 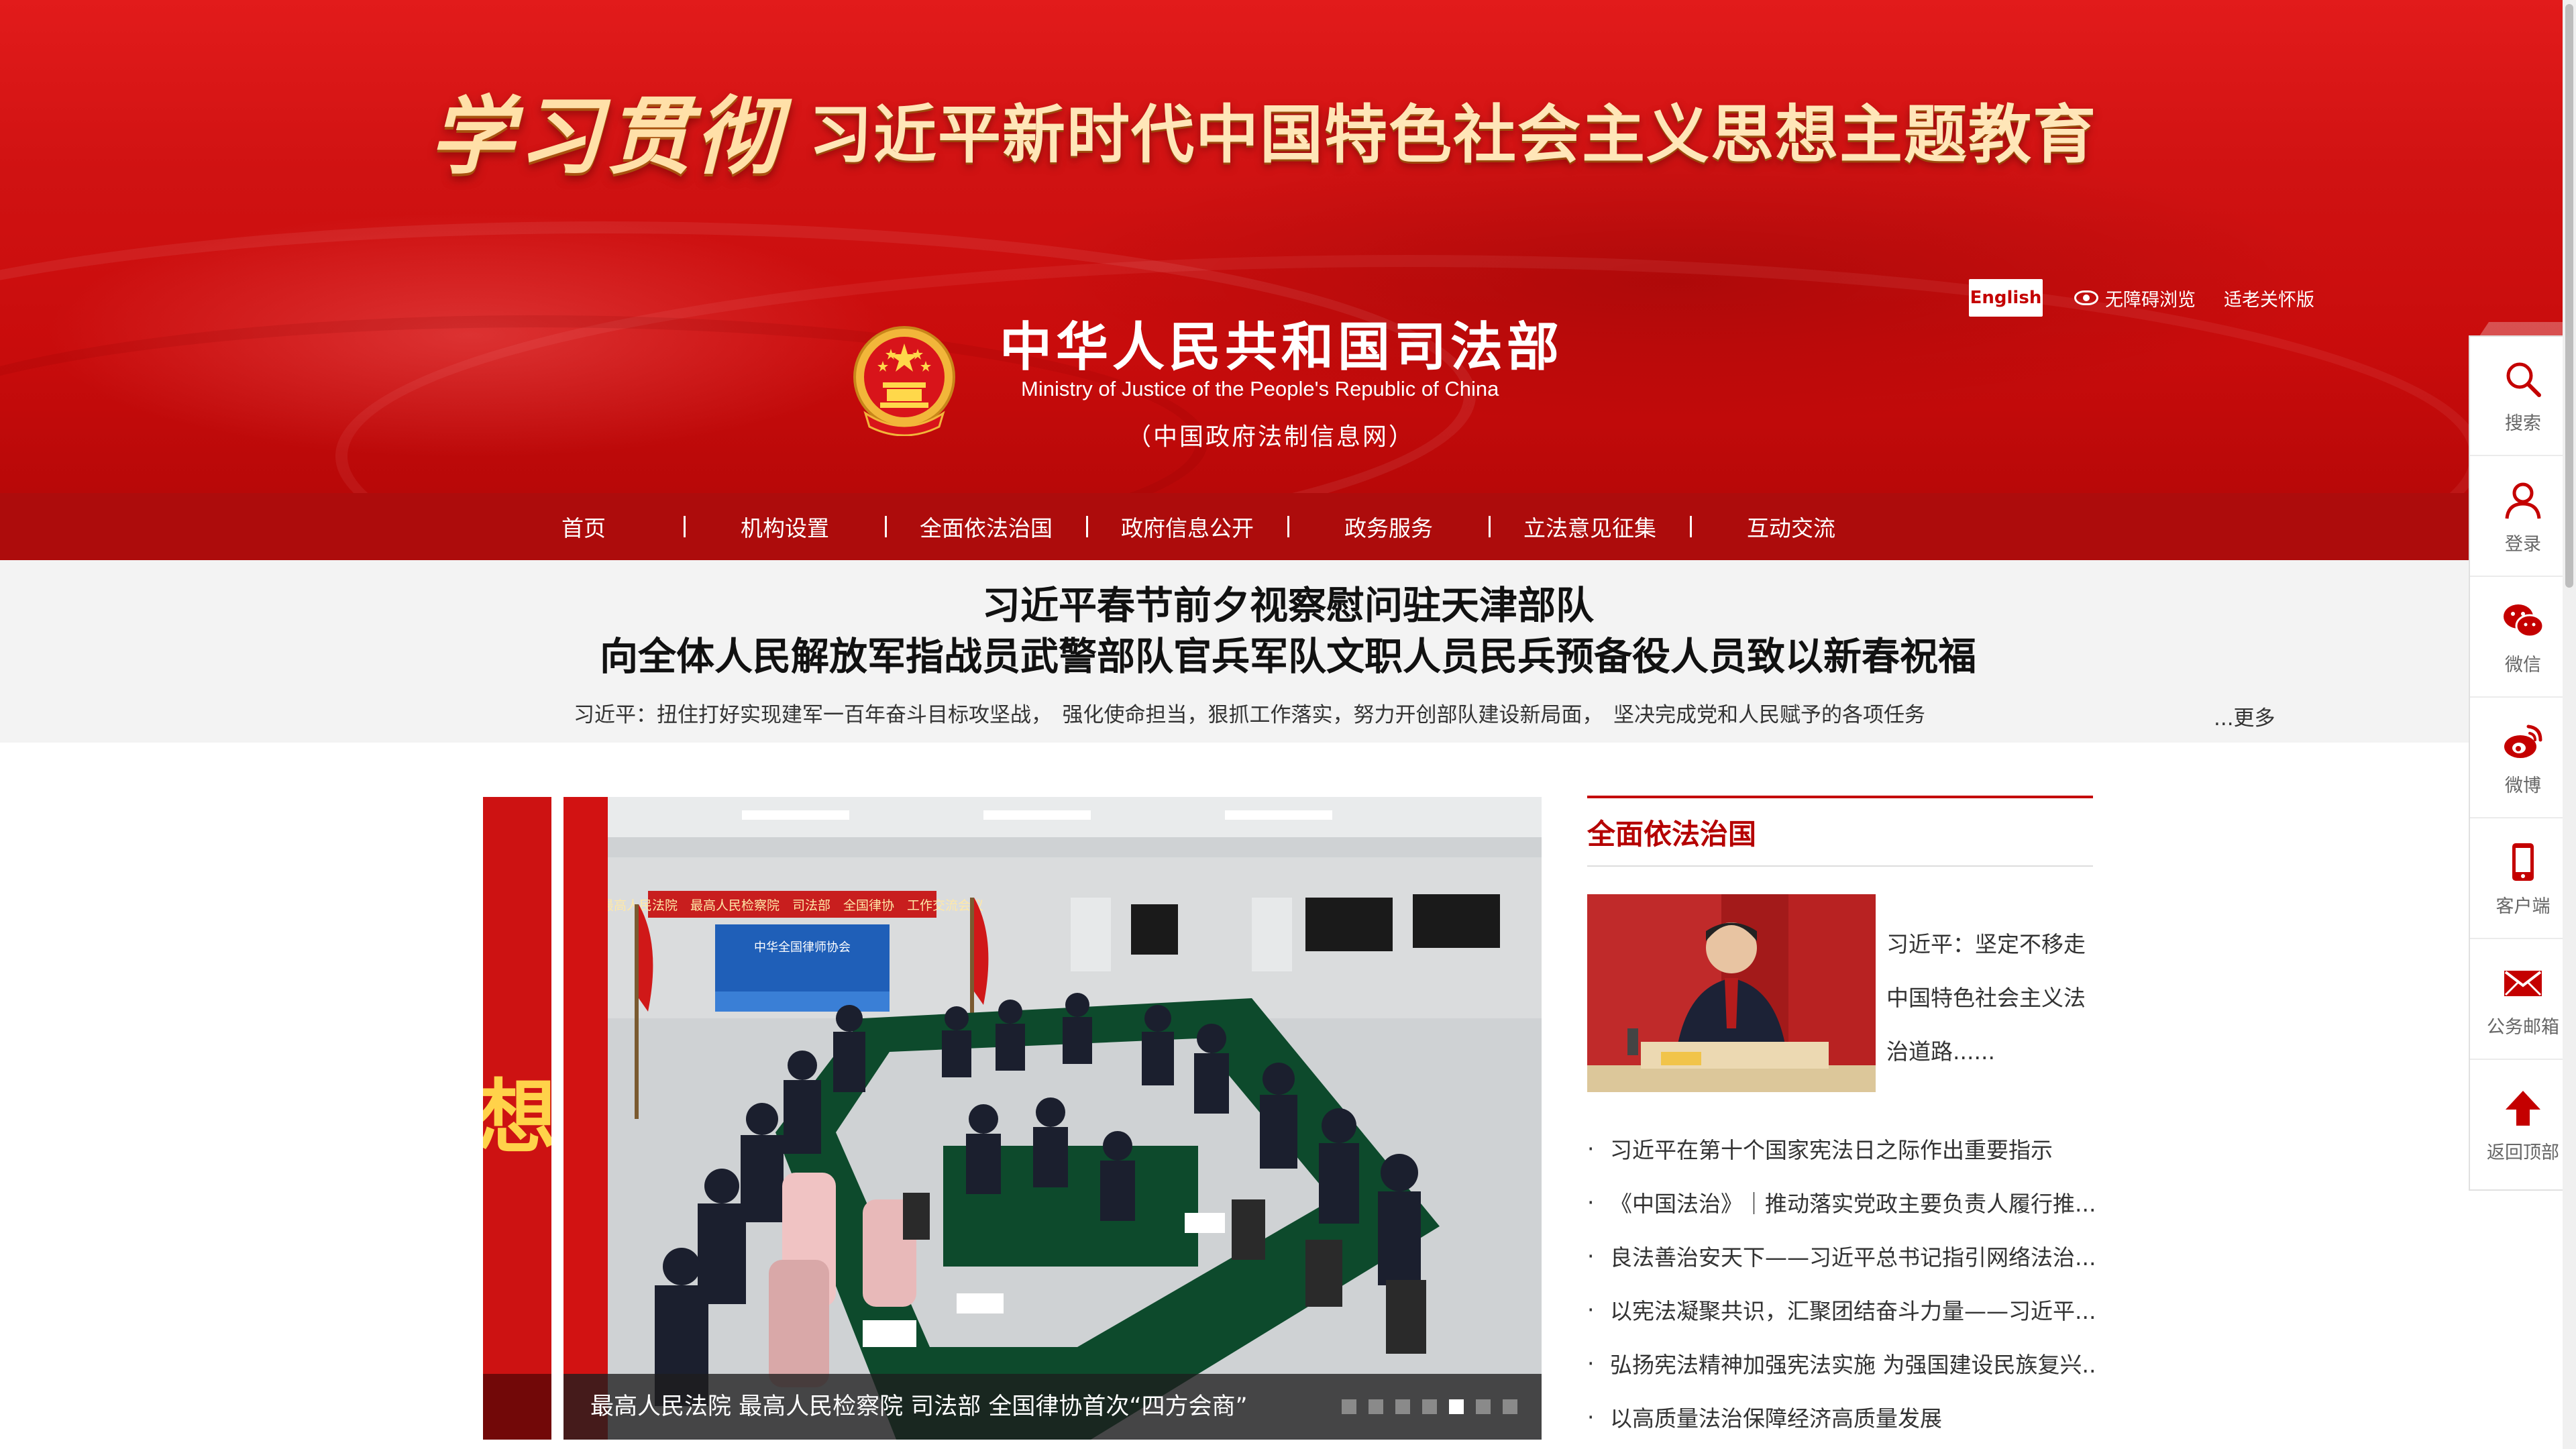 I want to click on weibo-icon, so click(x=2523, y=741).